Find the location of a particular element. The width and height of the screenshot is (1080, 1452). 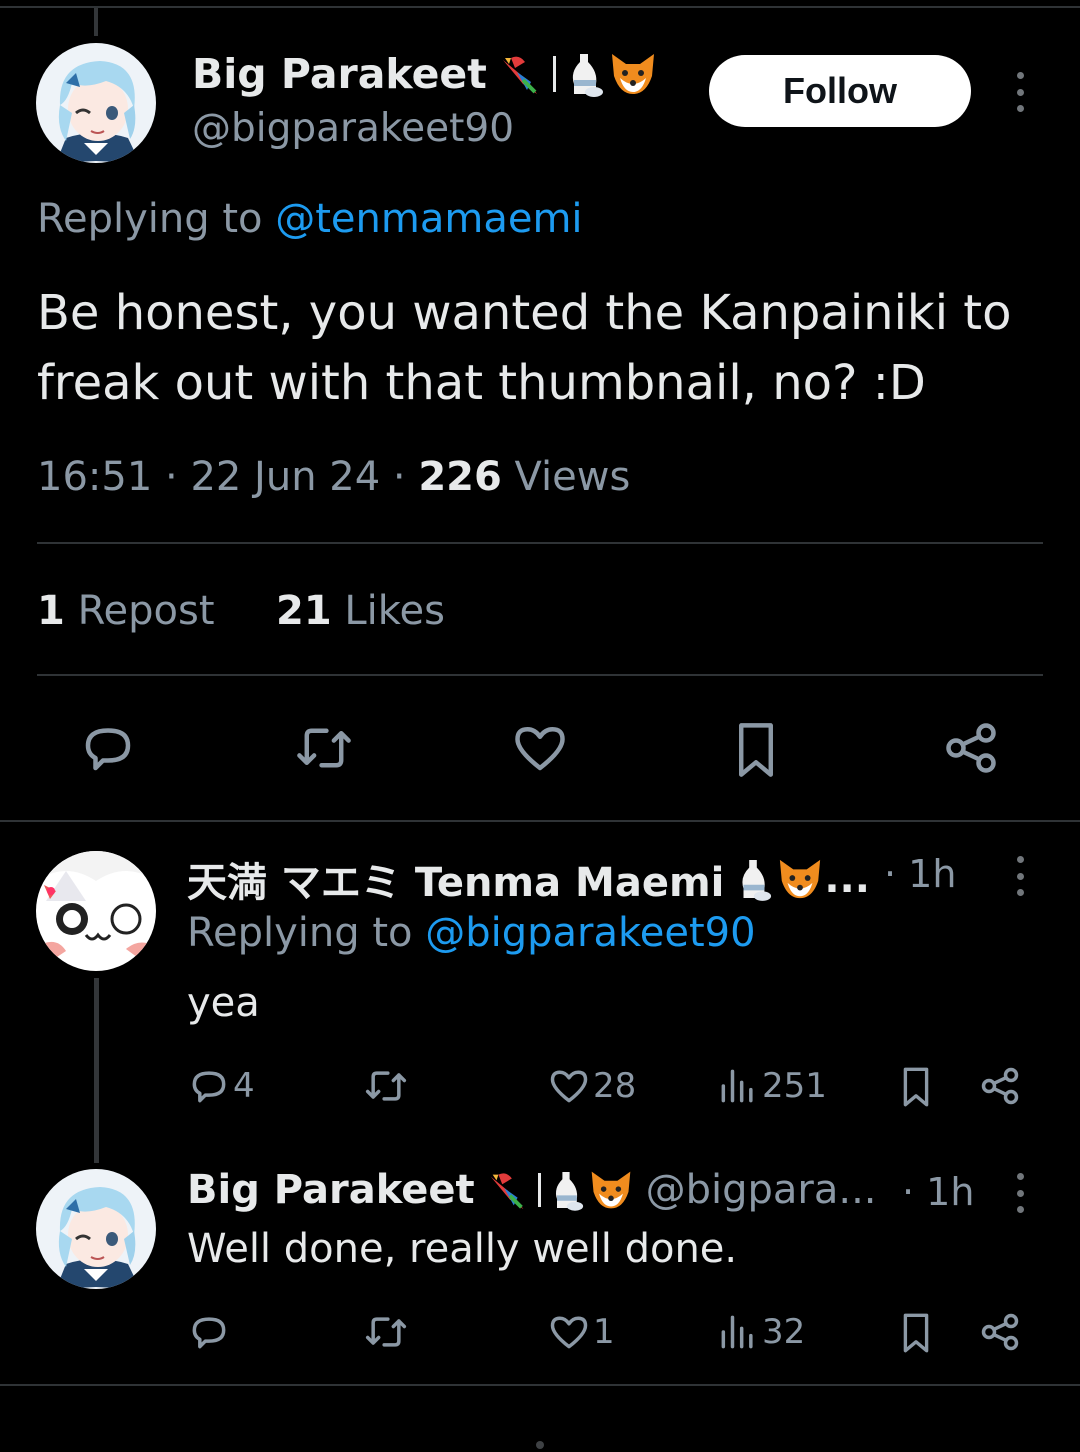

follow-button: Follow is located at coordinates (840, 91).